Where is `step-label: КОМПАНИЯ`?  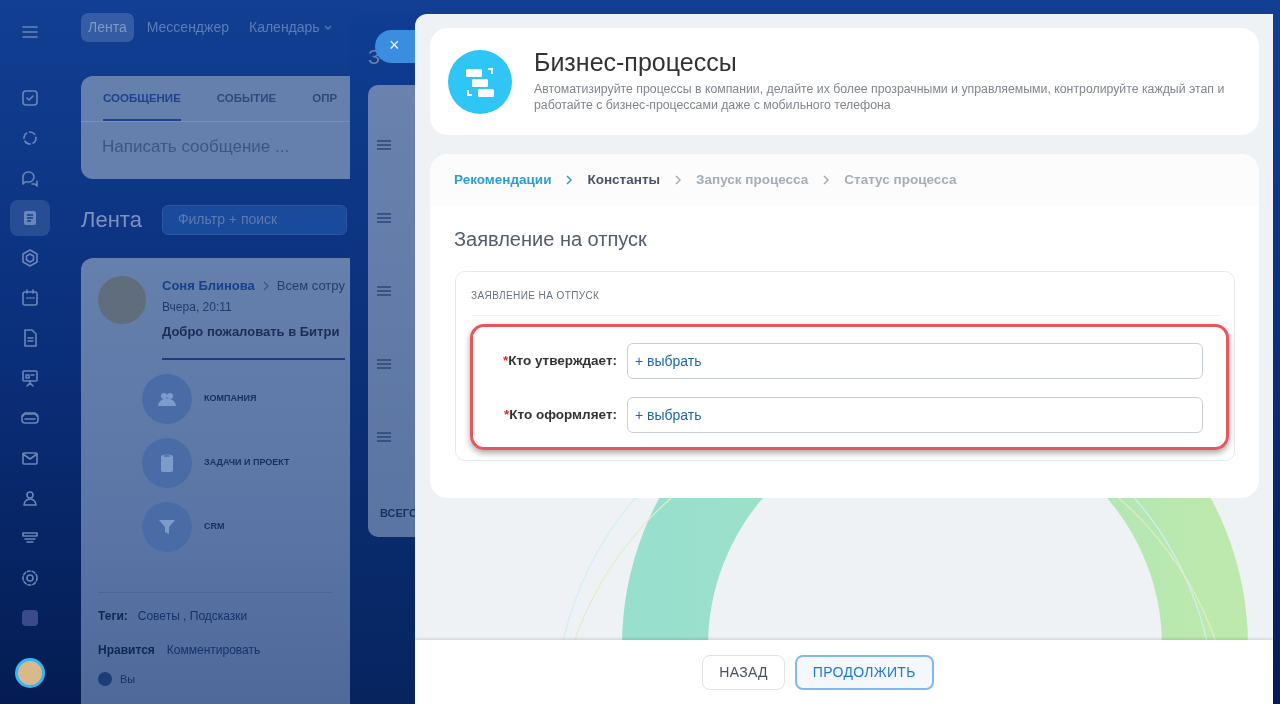 step-label: КОМПАНИЯ is located at coordinates (230, 399).